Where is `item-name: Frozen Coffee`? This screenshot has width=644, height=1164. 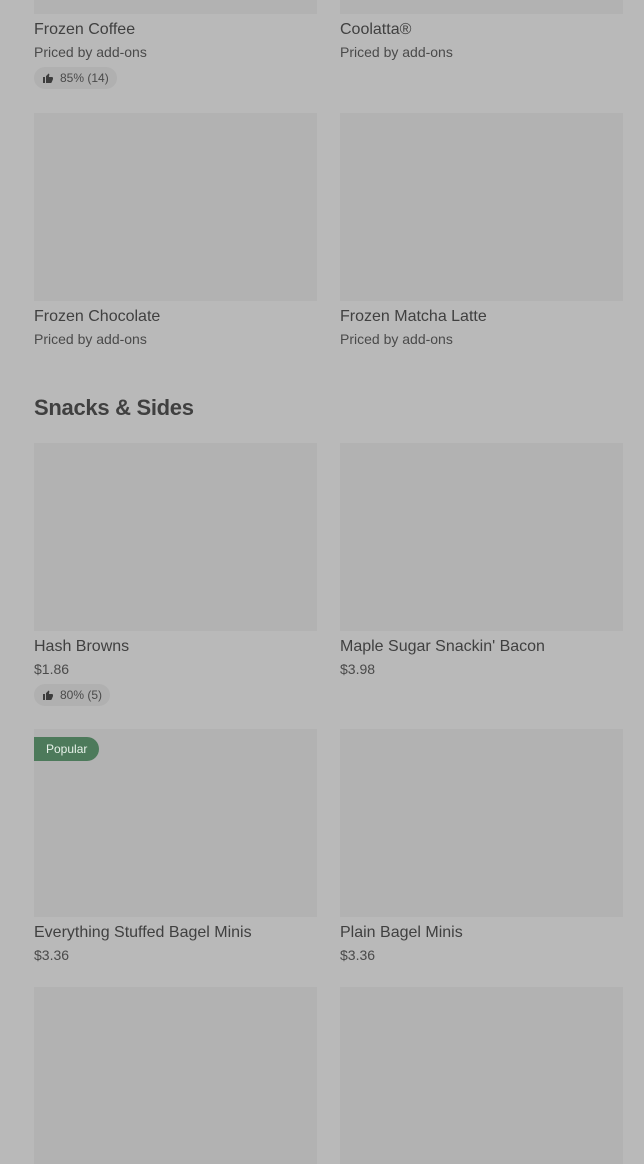 item-name: Frozen Coffee is located at coordinates (85, 29).